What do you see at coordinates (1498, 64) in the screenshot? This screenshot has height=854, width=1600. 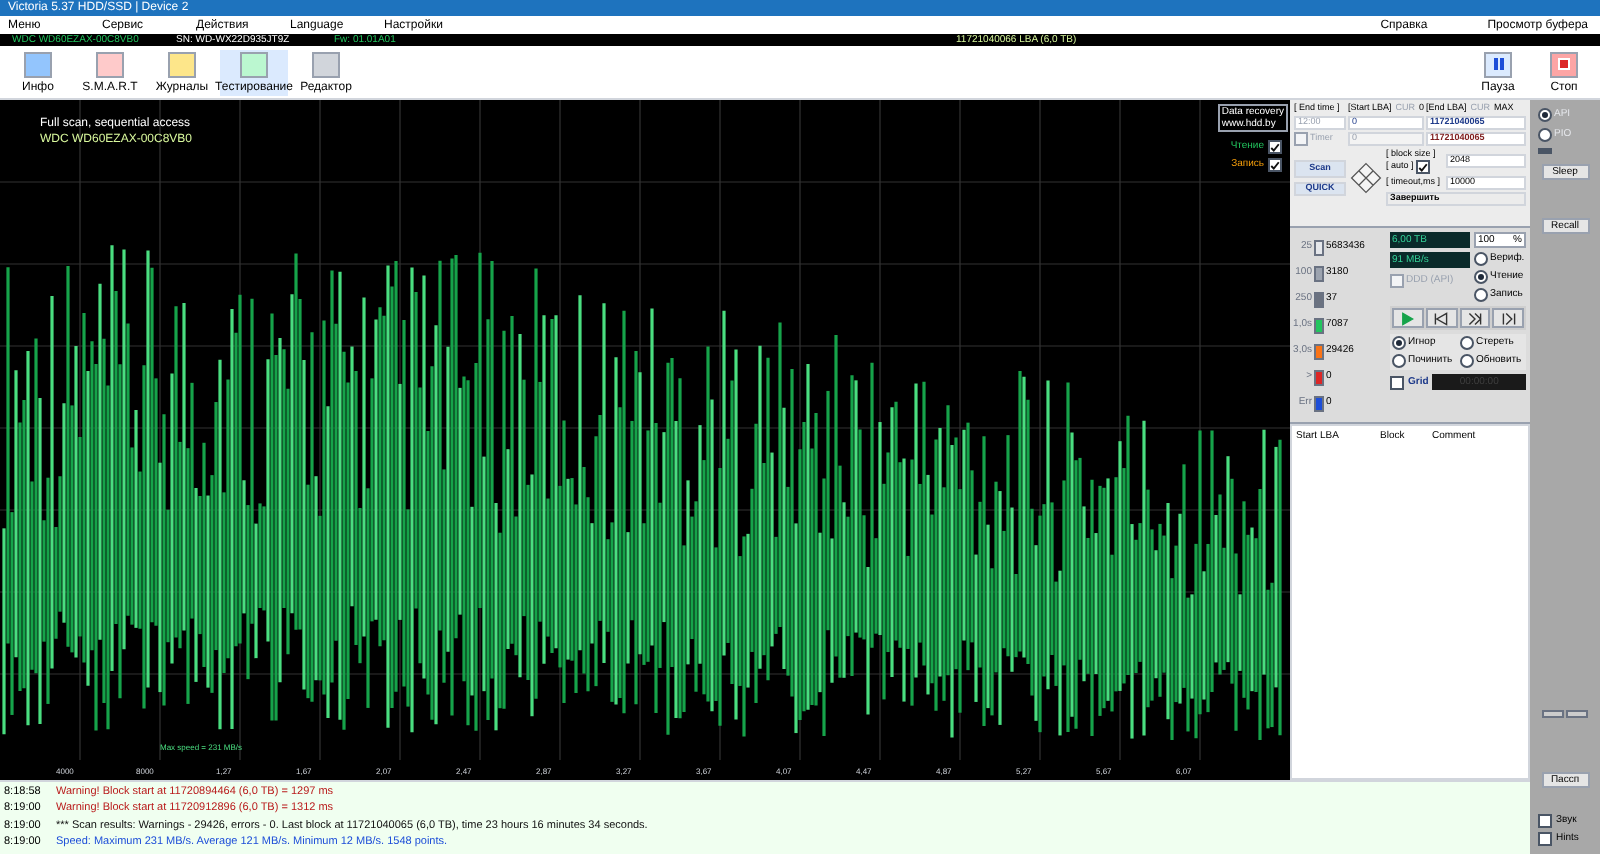 I see `pause-icon` at bounding box center [1498, 64].